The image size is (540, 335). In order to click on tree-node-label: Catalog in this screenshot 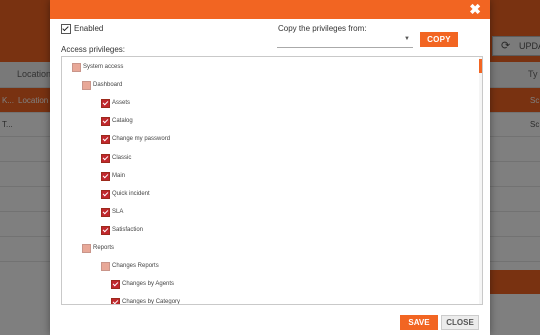, I will do `click(122, 121)`.